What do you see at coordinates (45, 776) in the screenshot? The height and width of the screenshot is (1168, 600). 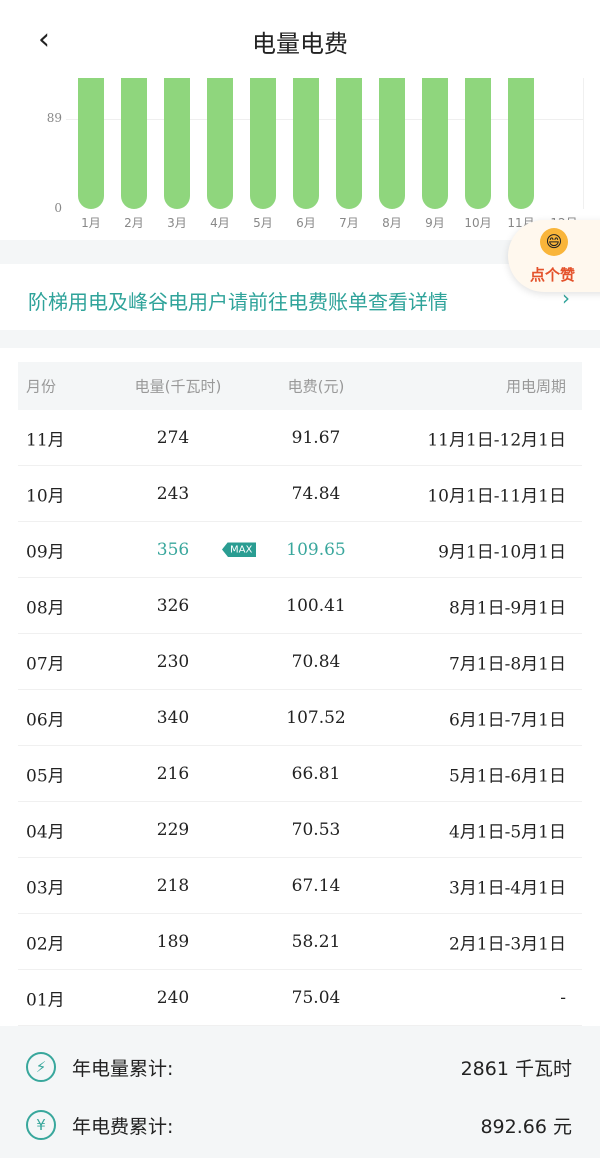 I see `cell-month: 05月` at bounding box center [45, 776].